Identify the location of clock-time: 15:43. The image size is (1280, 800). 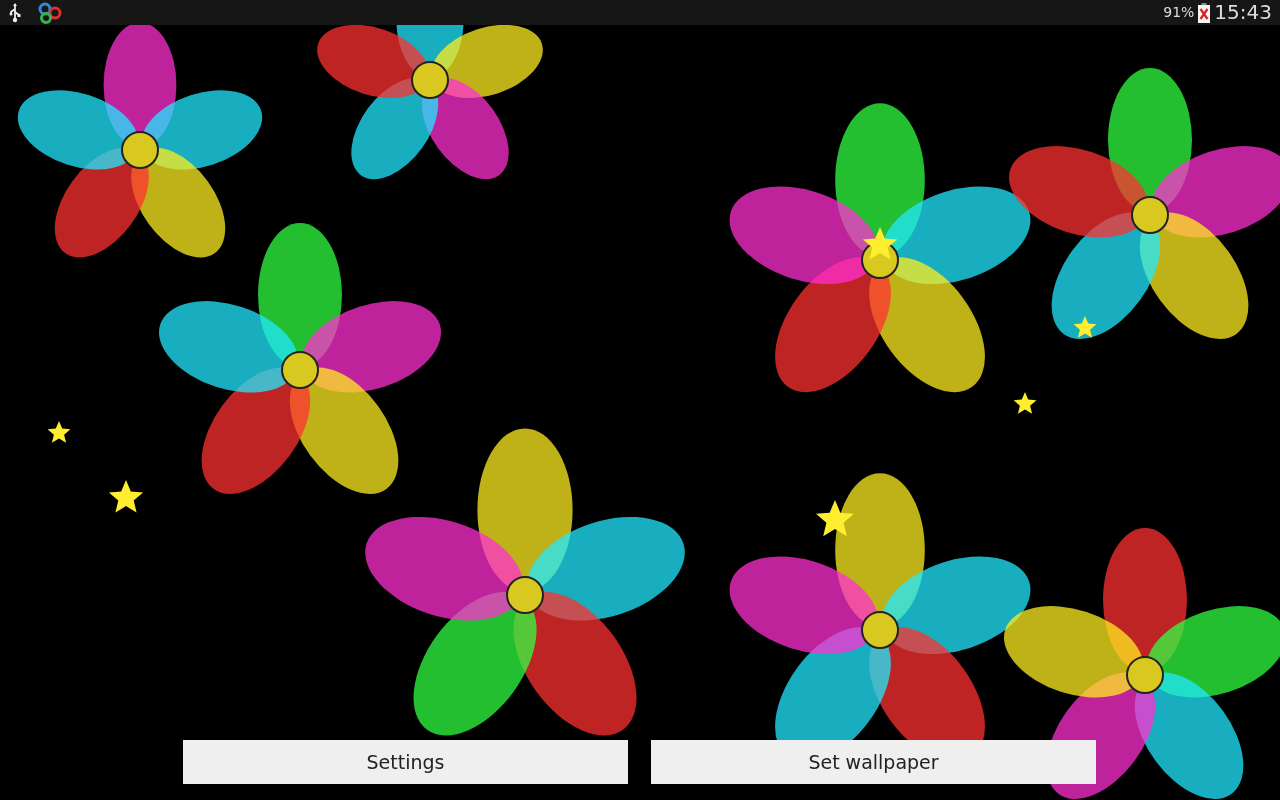
(1243, 12).